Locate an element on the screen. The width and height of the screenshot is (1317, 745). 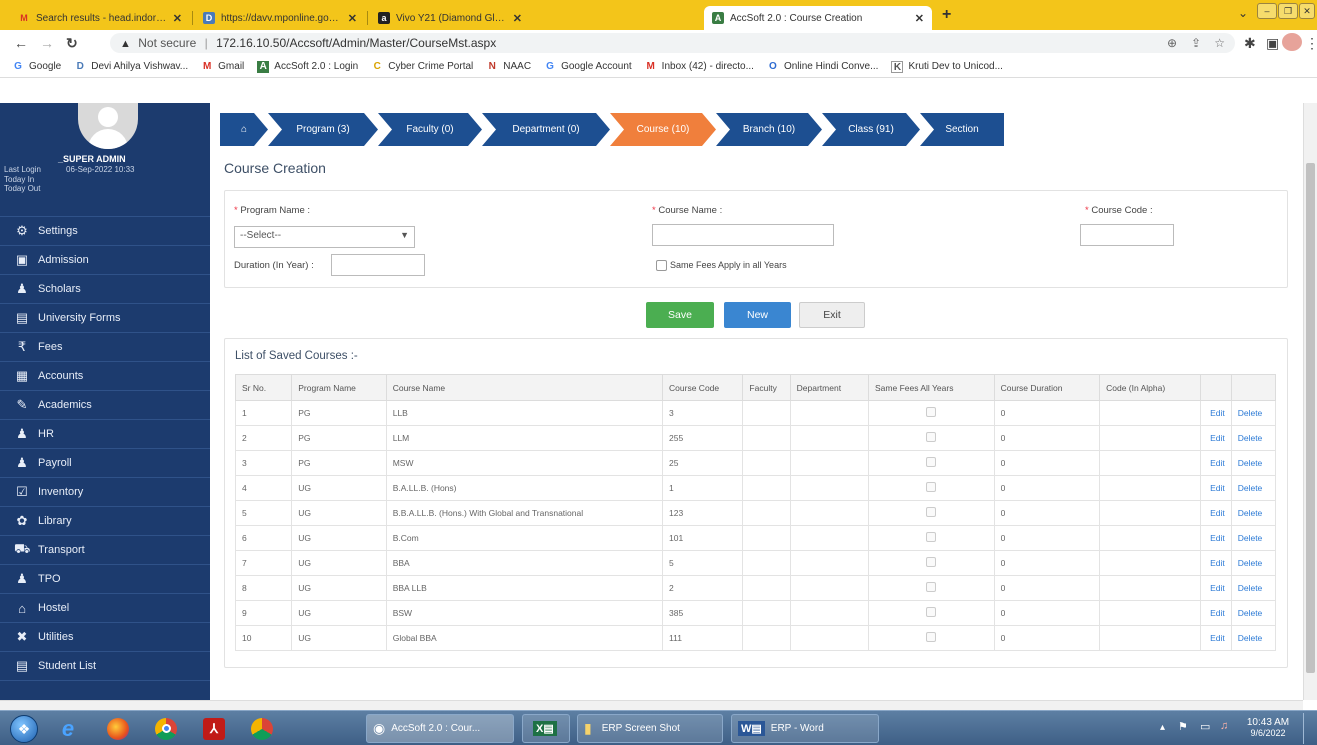
course-code-input is located at coordinates (1127, 235).